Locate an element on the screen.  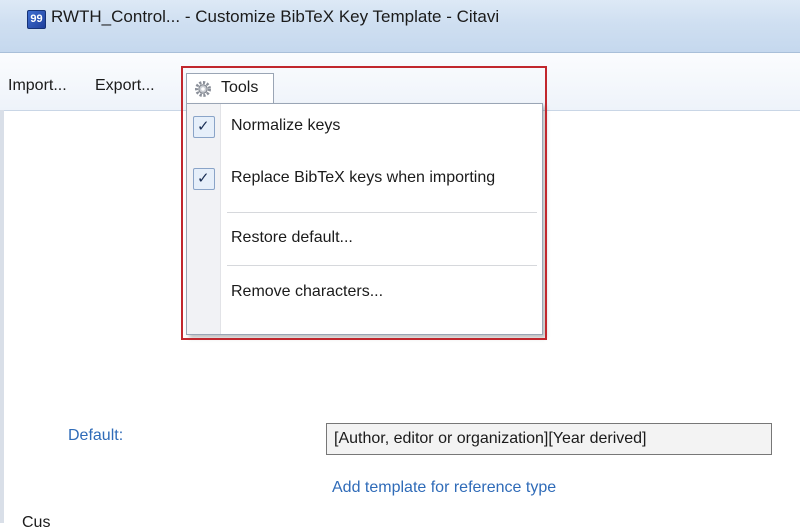
add-template-link: Add template for reference type is located at coordinates (444, 488).